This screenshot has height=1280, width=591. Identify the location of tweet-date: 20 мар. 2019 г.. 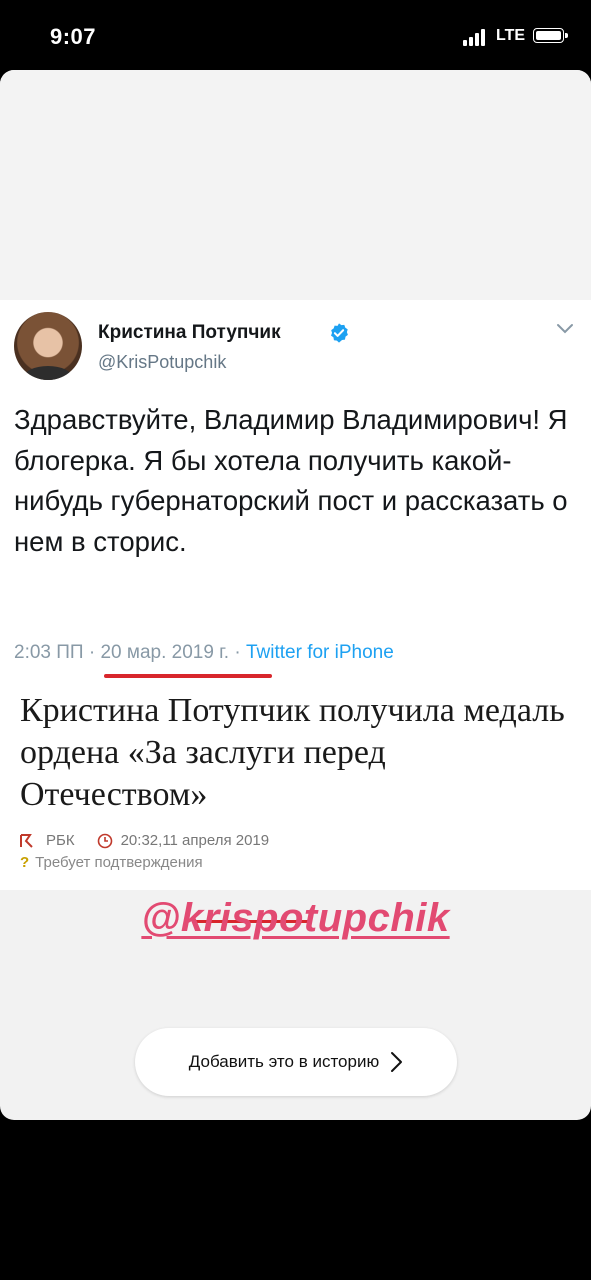
(165, 652).